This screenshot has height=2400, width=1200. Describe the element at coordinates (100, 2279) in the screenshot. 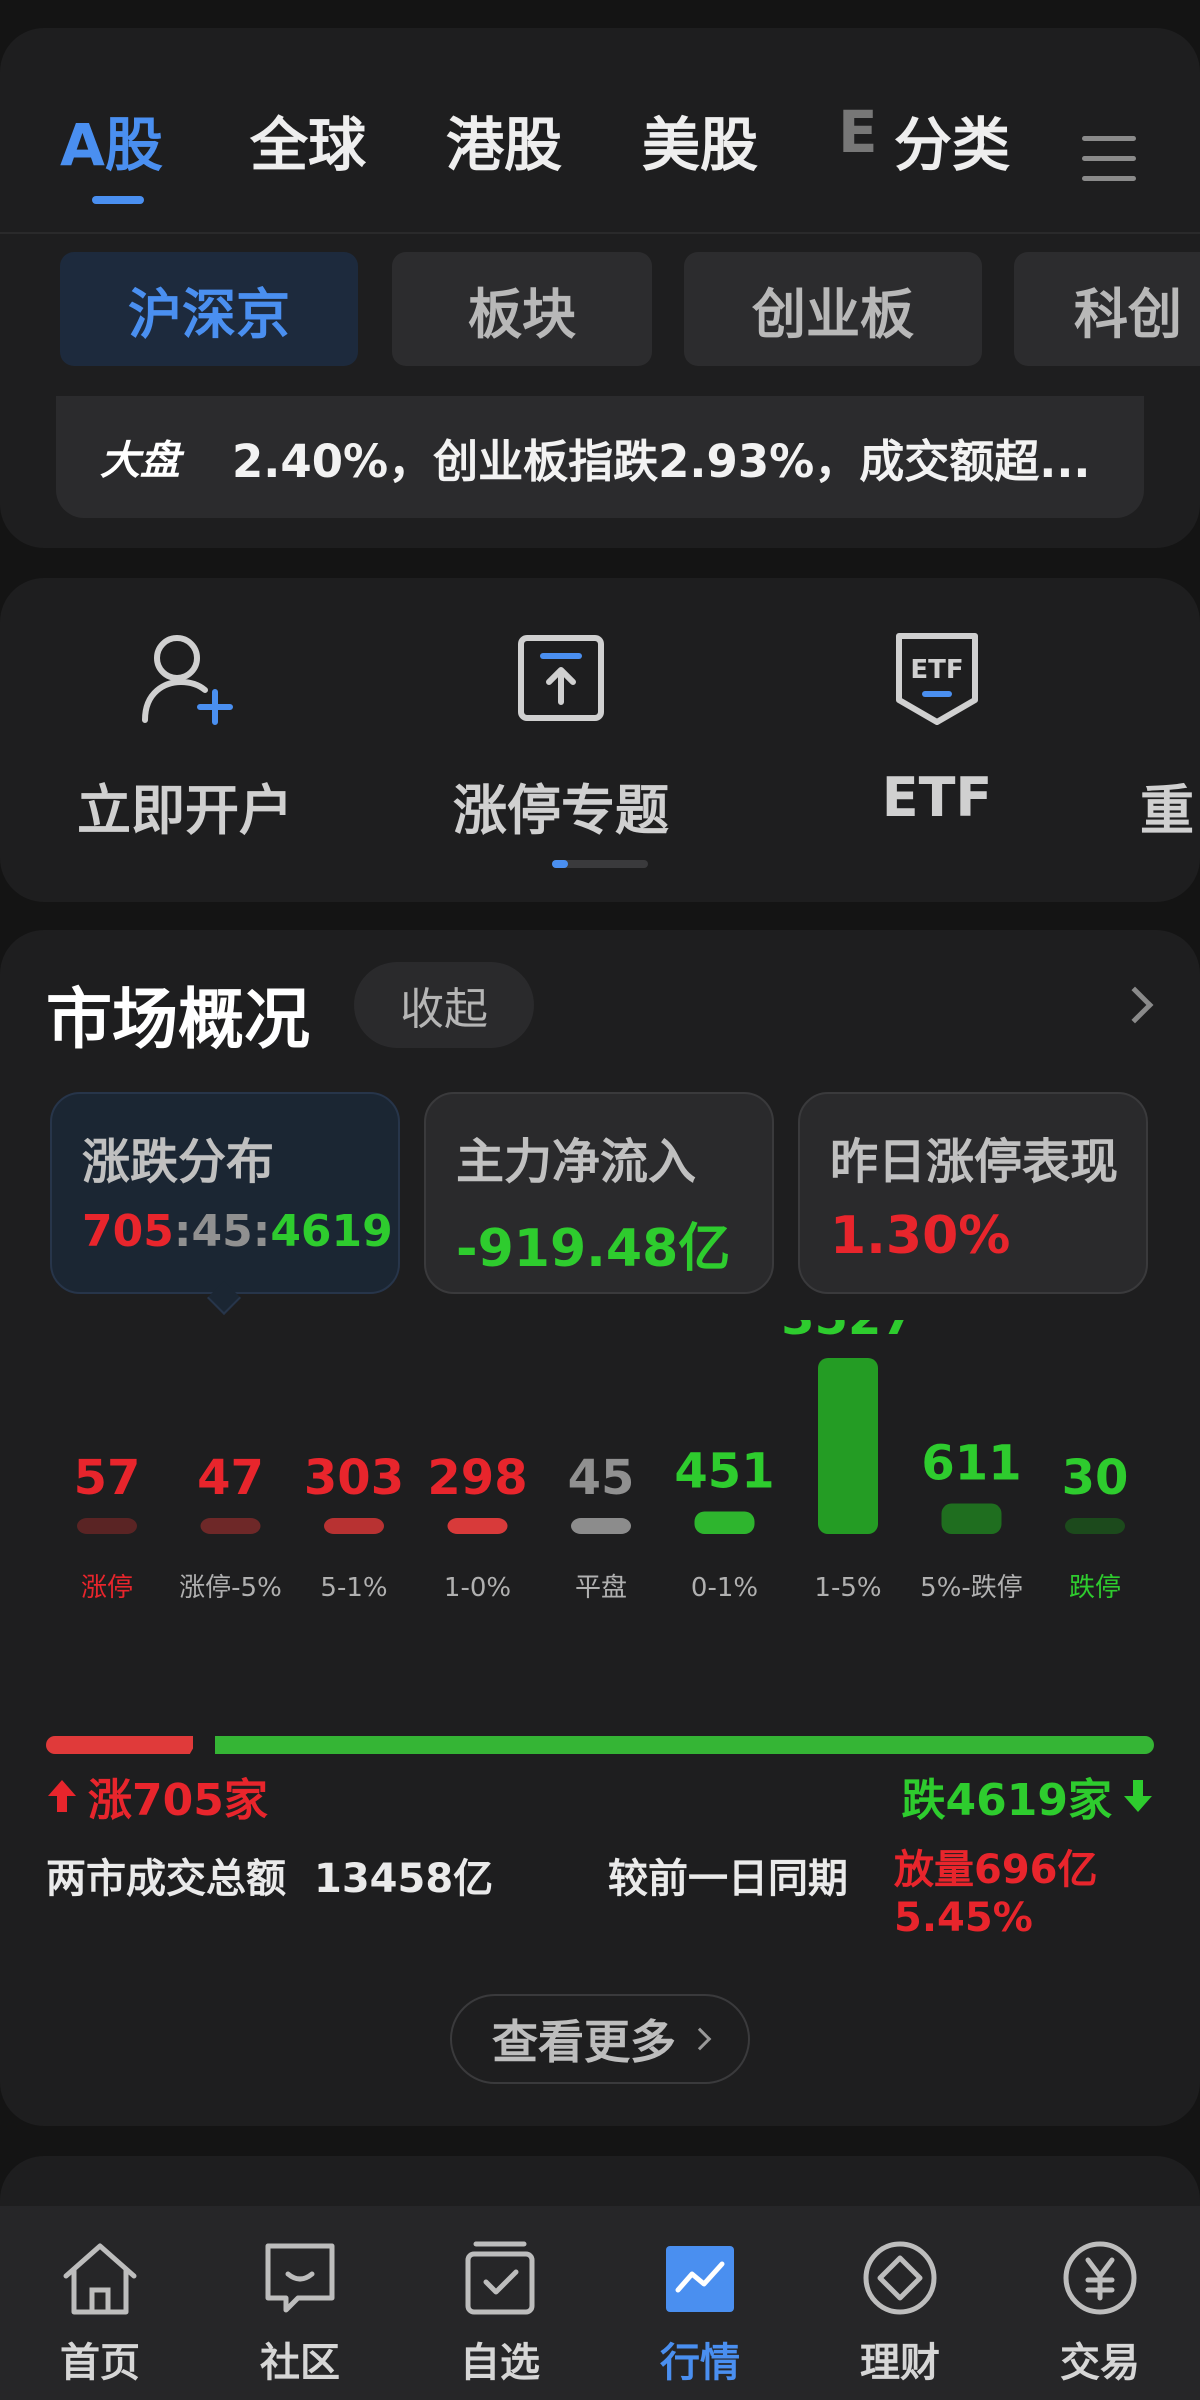

I see `home-icon` at that location.